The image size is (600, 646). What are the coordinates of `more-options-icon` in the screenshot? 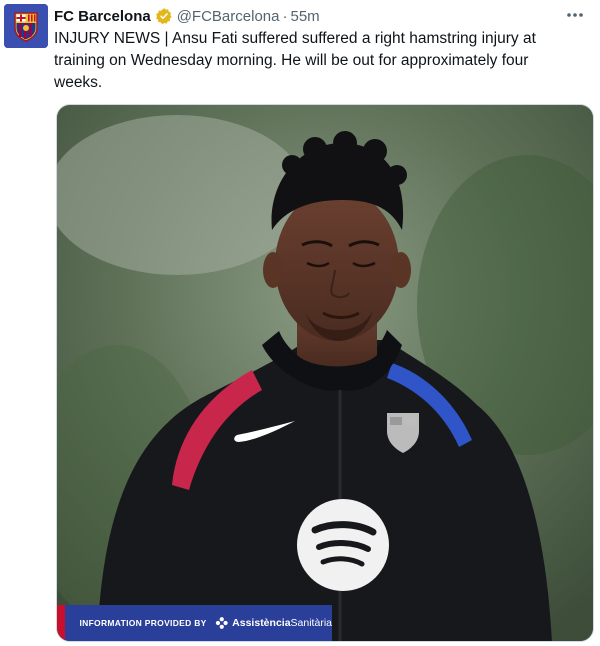 It's located at (575, 15).